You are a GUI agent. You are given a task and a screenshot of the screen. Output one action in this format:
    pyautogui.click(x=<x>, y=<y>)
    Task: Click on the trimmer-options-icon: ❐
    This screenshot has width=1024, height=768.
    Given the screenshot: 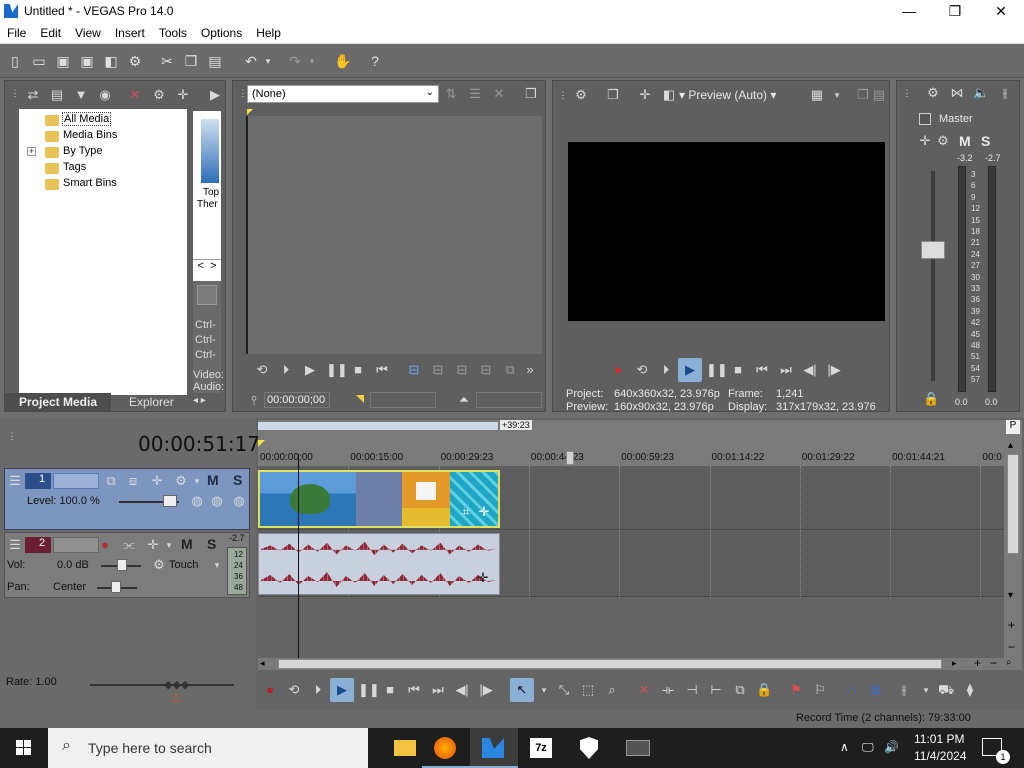 What is the action you would take?
    pyautogui.click(x=531, y=94)
    